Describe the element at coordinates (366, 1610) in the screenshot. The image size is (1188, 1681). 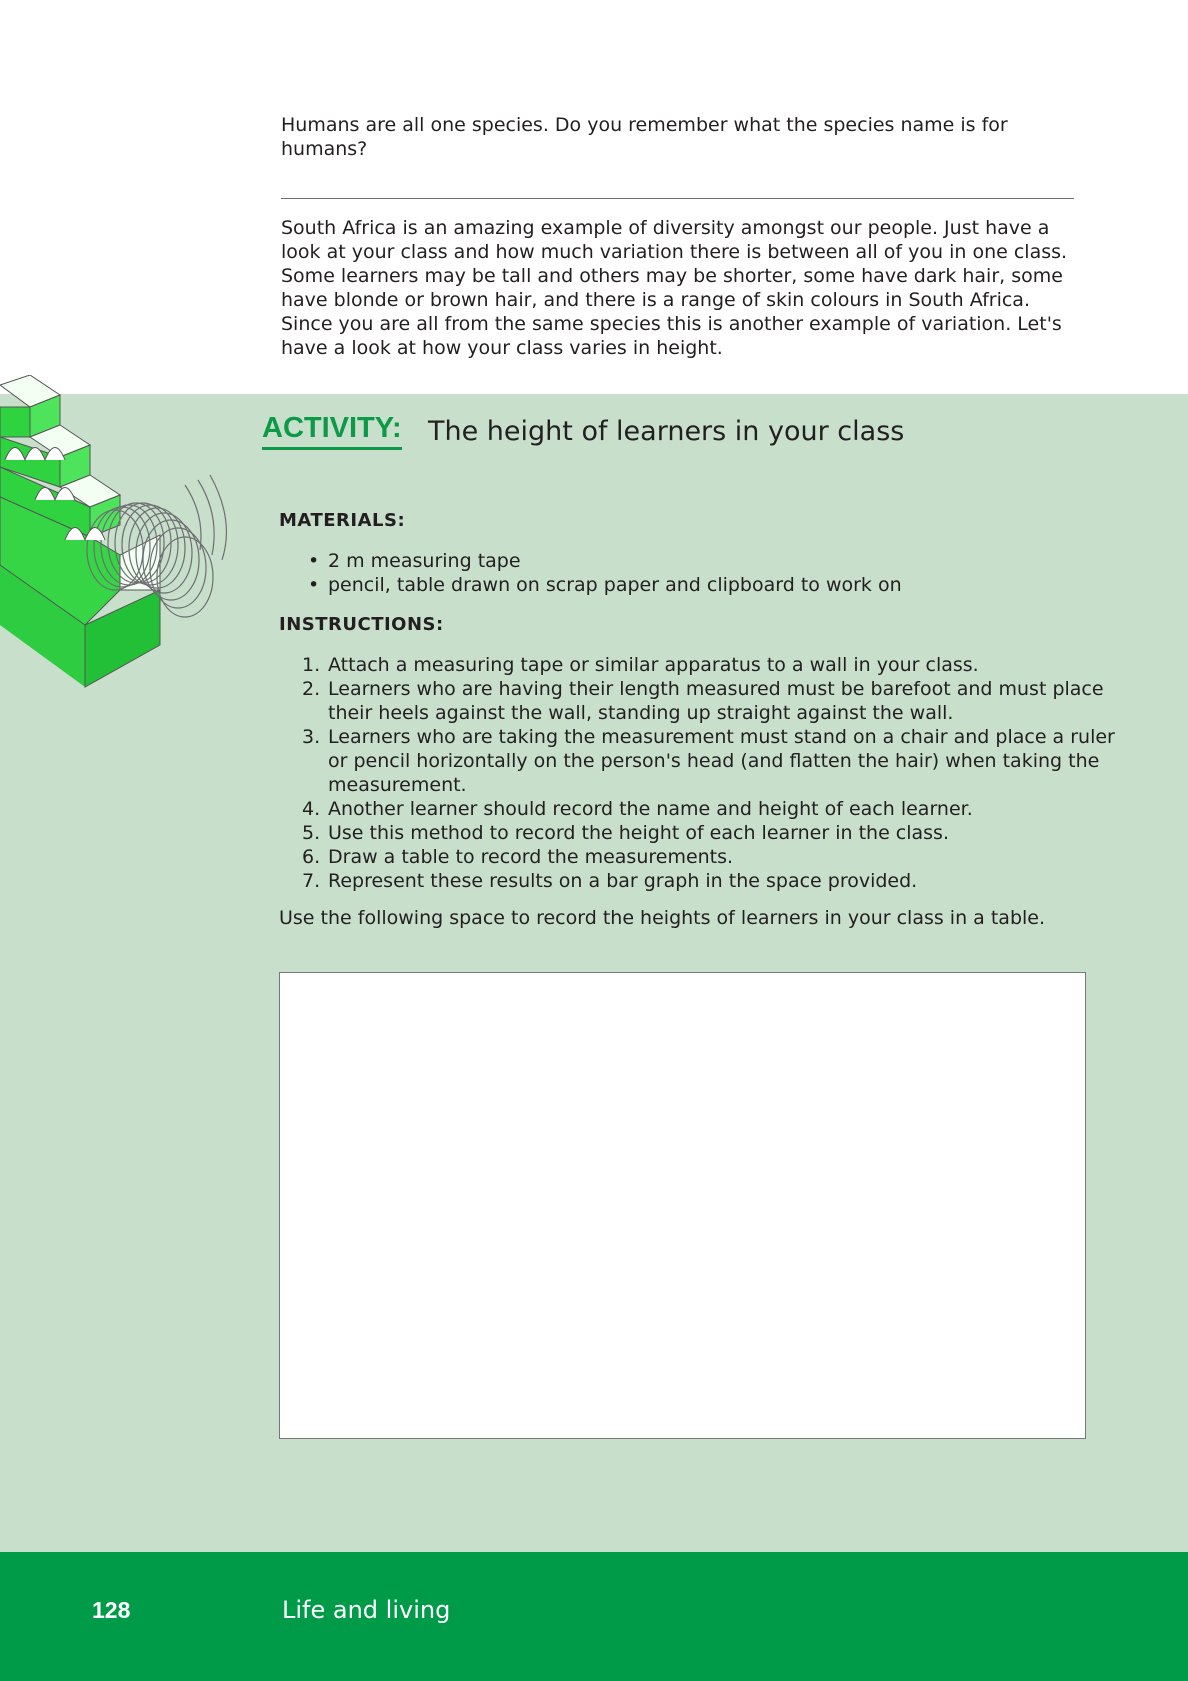
I see `chapter-title: Life and living` at that location.